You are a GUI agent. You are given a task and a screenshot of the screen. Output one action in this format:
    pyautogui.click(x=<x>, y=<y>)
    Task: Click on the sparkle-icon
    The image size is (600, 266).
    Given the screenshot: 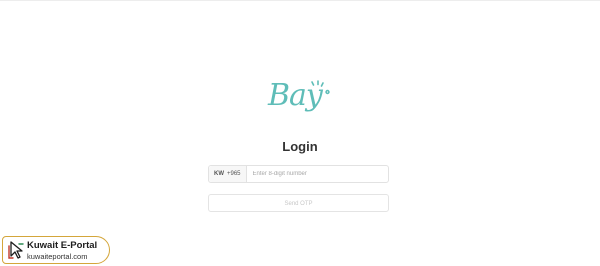 What is the action you would take?
    pyautogui.click(x=320, y=87)
    